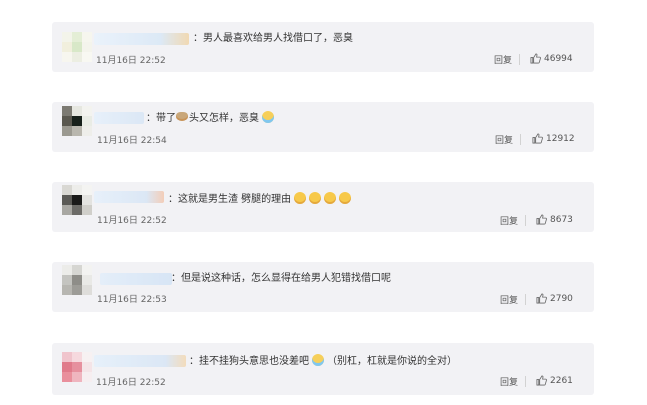  What do you see at coordinates (558, 58) in the screenshot?
I see `like-count: 46994` at bounding box center [558, 58].